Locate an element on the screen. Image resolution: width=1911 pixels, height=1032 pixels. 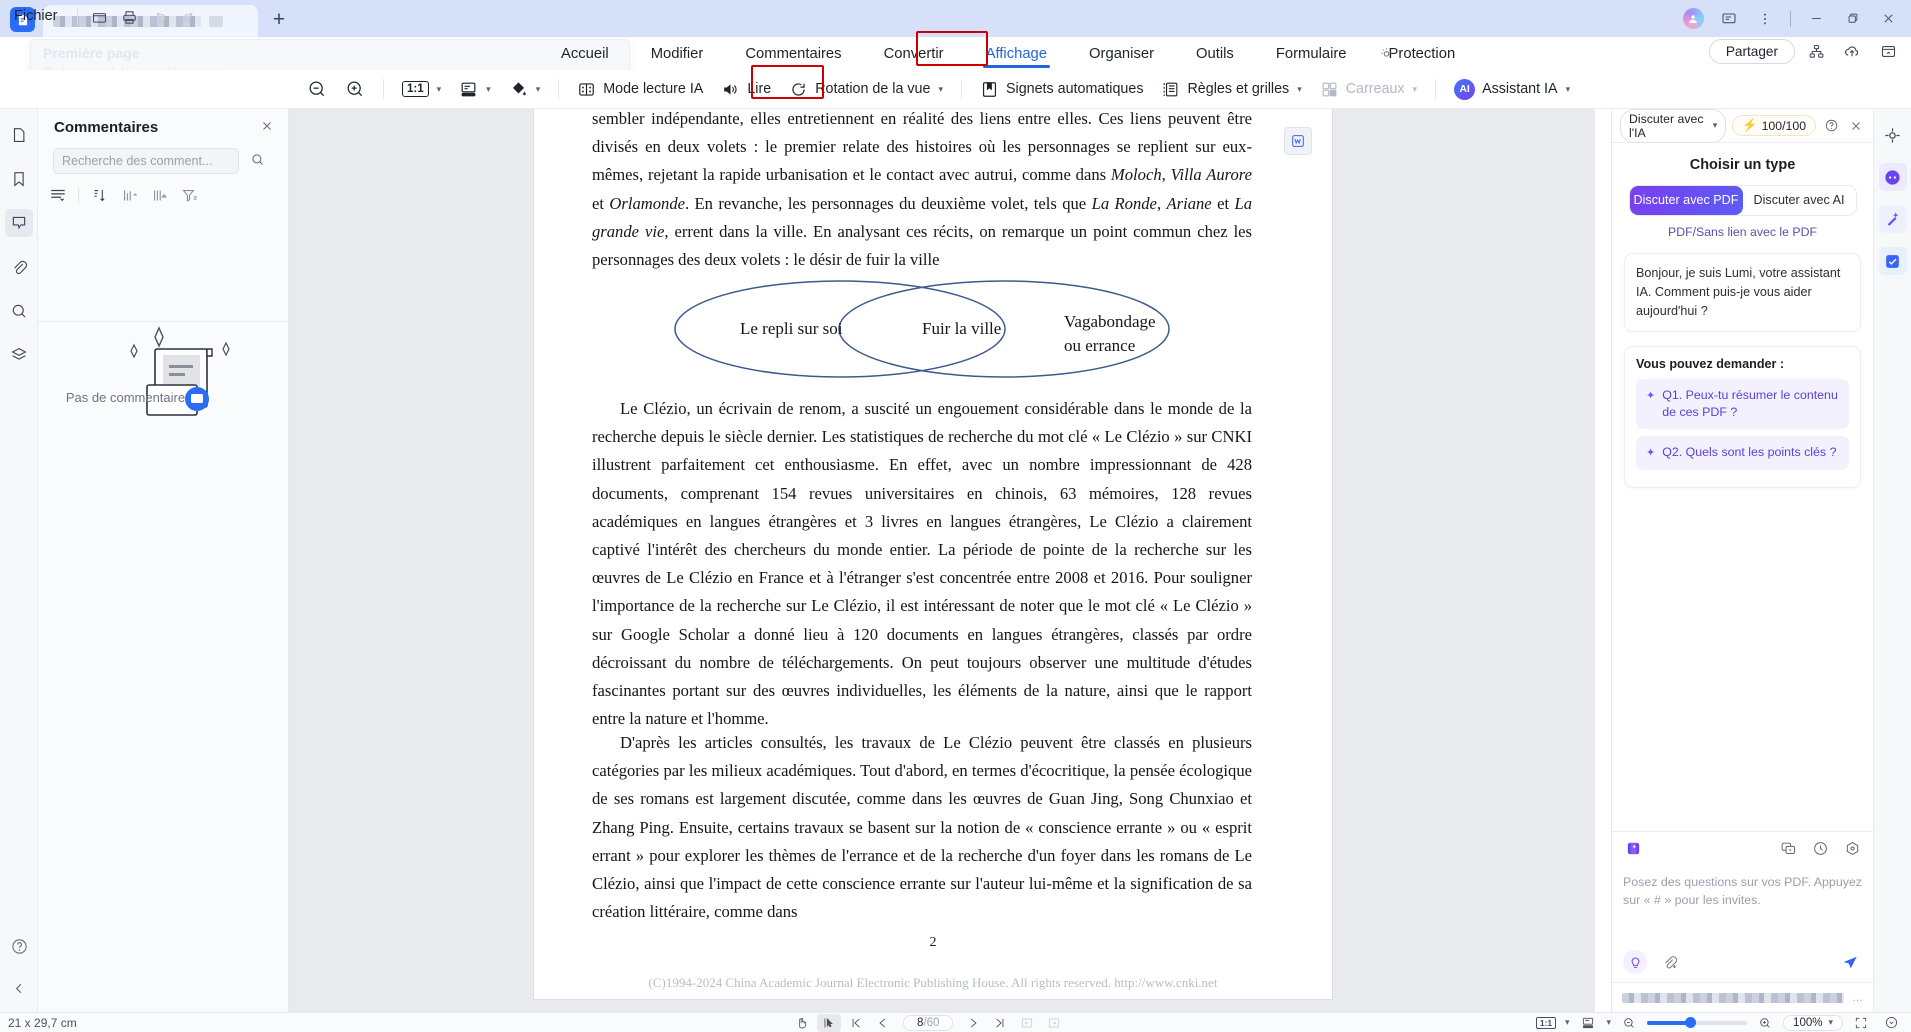
history-icon is located at coordinates (1820, 848).